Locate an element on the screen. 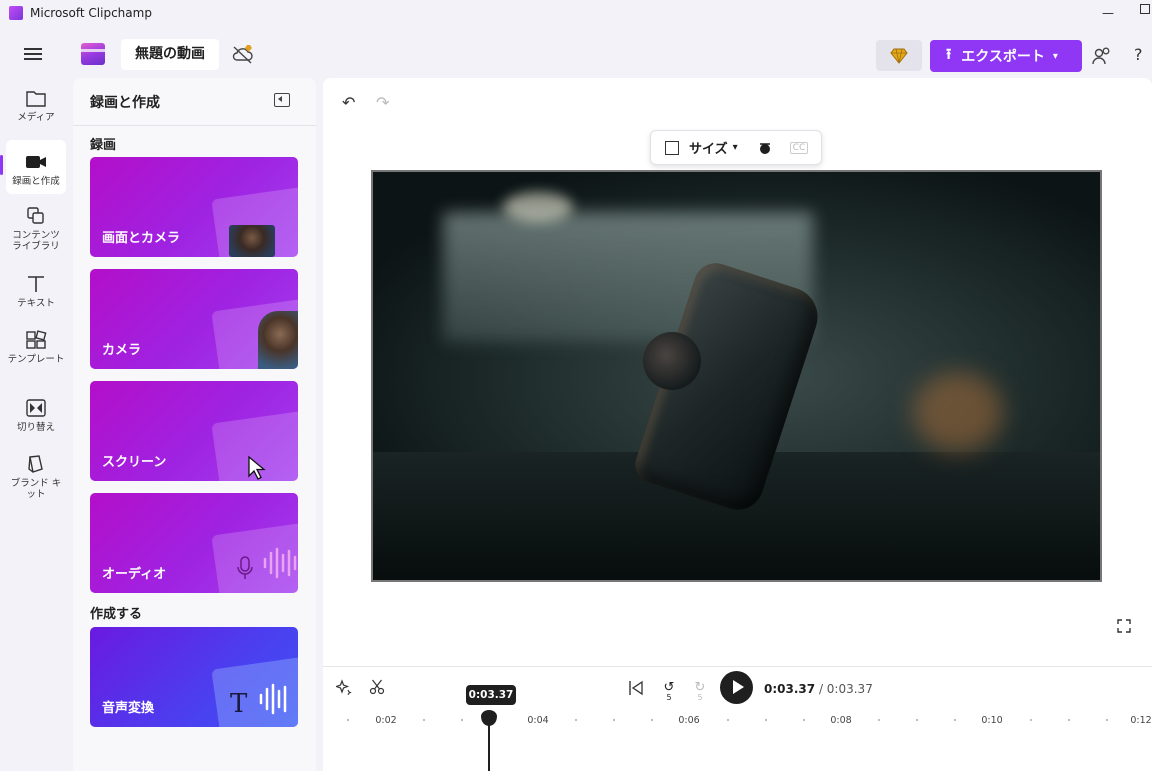 This screenshot has width=1152, height=771. content-library-icon is located at coordinates (35, 215).